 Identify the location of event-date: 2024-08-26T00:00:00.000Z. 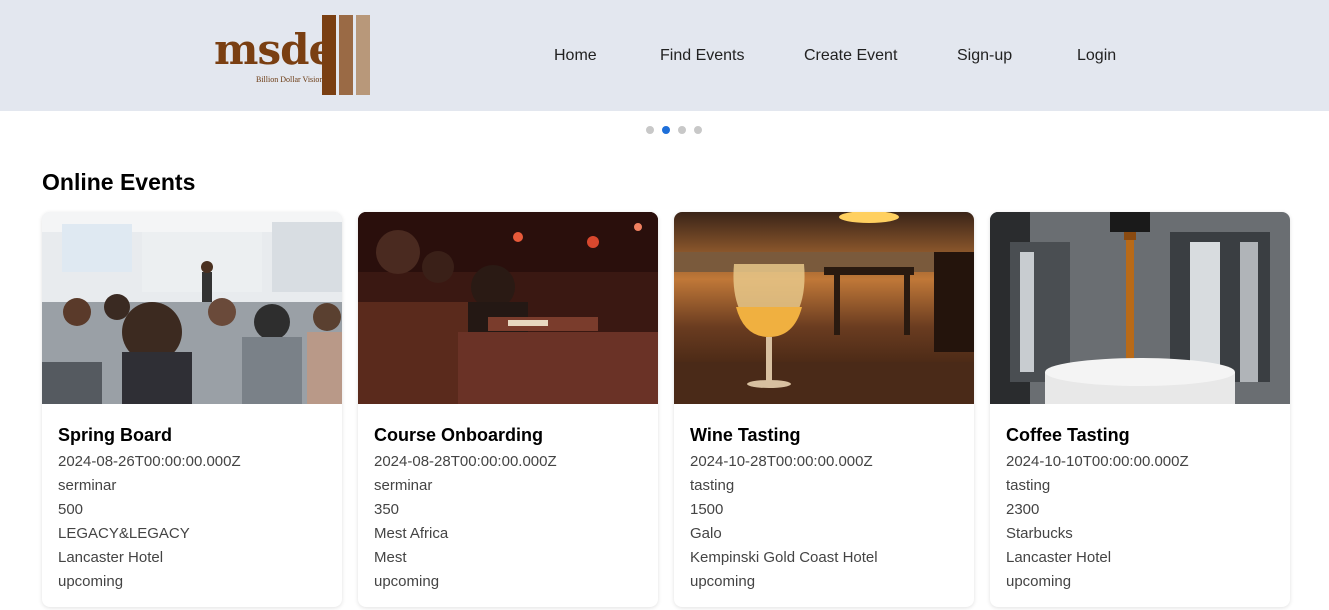
(149, 461).